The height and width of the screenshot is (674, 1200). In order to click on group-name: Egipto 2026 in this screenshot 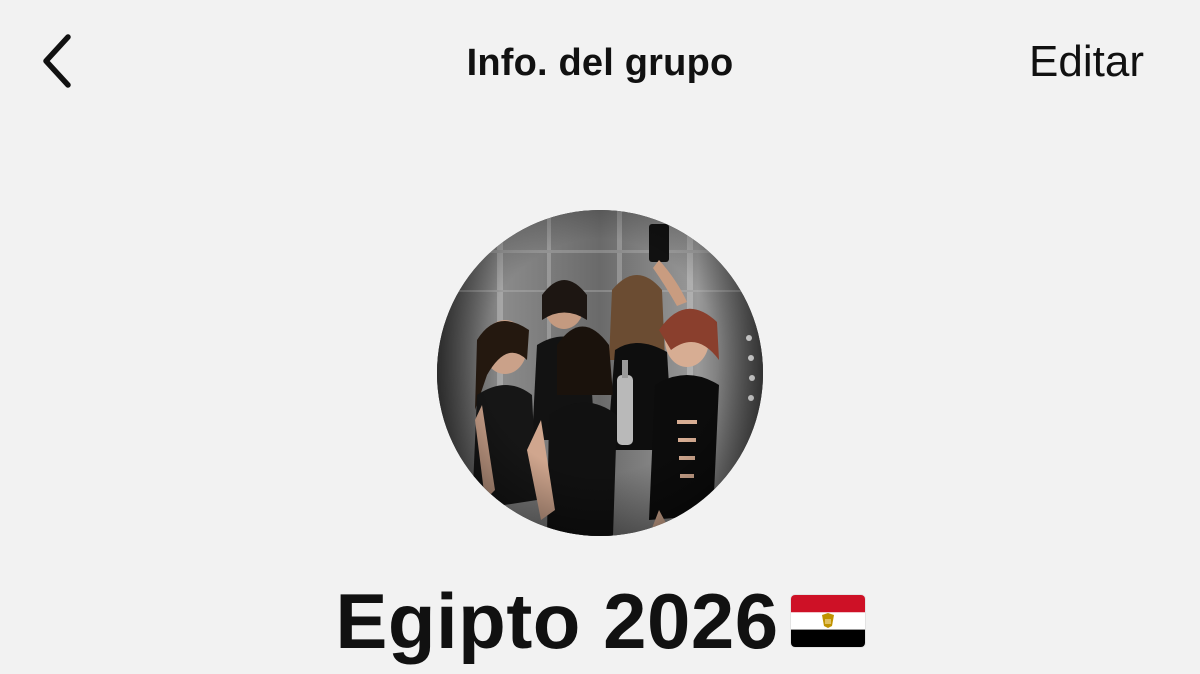, I will do `click(557, 621)`.